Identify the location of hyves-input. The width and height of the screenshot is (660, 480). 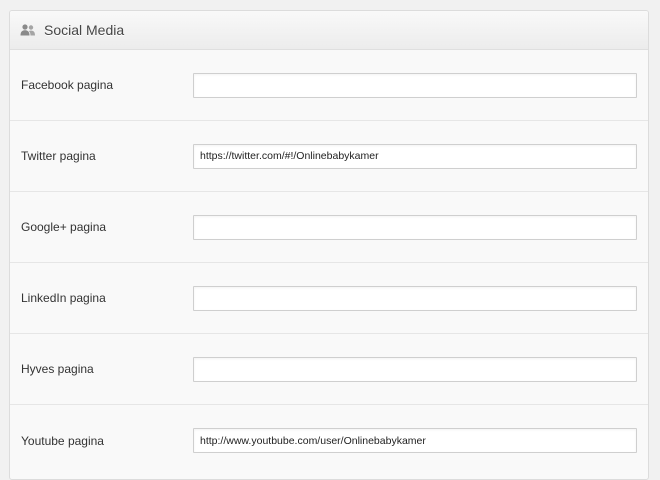
(415, 369).